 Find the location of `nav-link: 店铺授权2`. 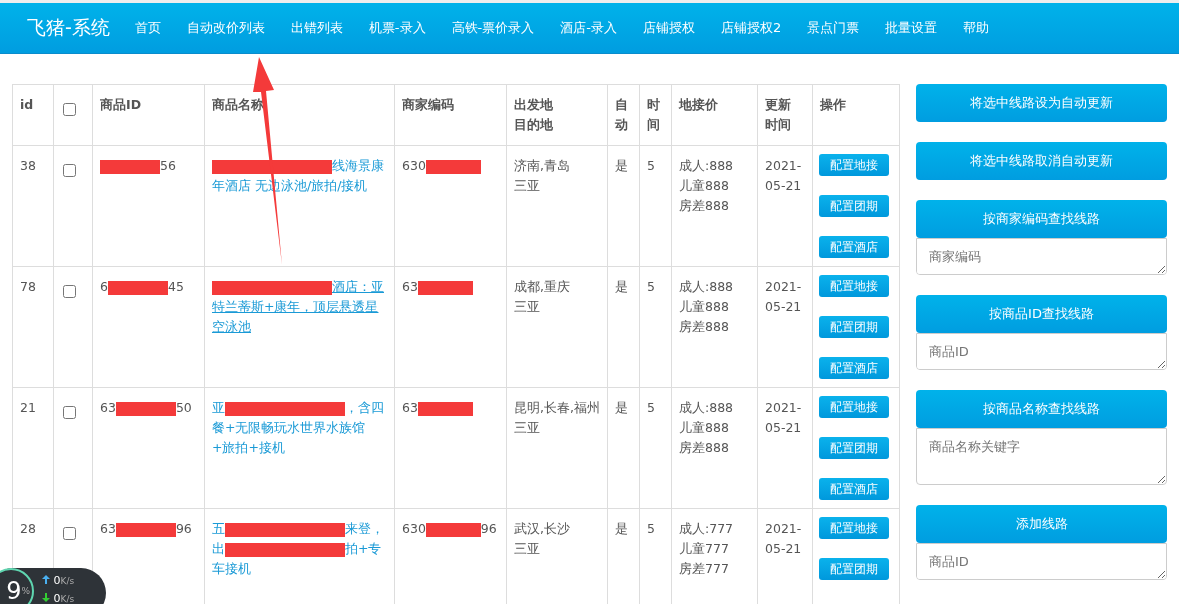

nav-link: 店铺授权2 is located at coordinates (751, 28).